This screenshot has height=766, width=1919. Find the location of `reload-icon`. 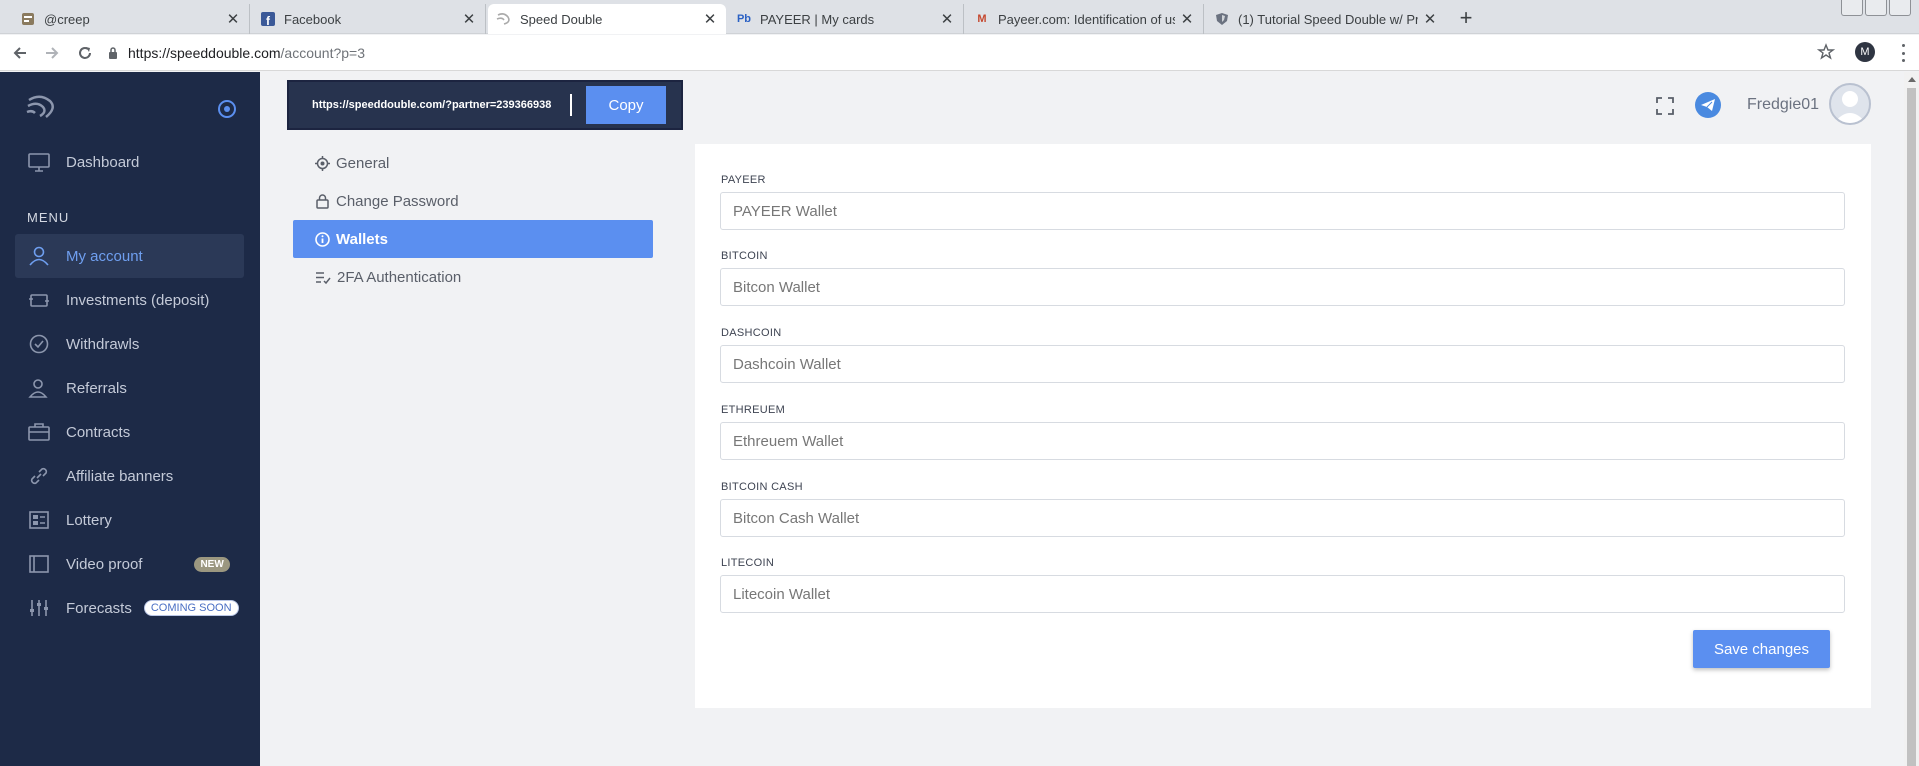

reload-icon is located at coordinates (85, 53).